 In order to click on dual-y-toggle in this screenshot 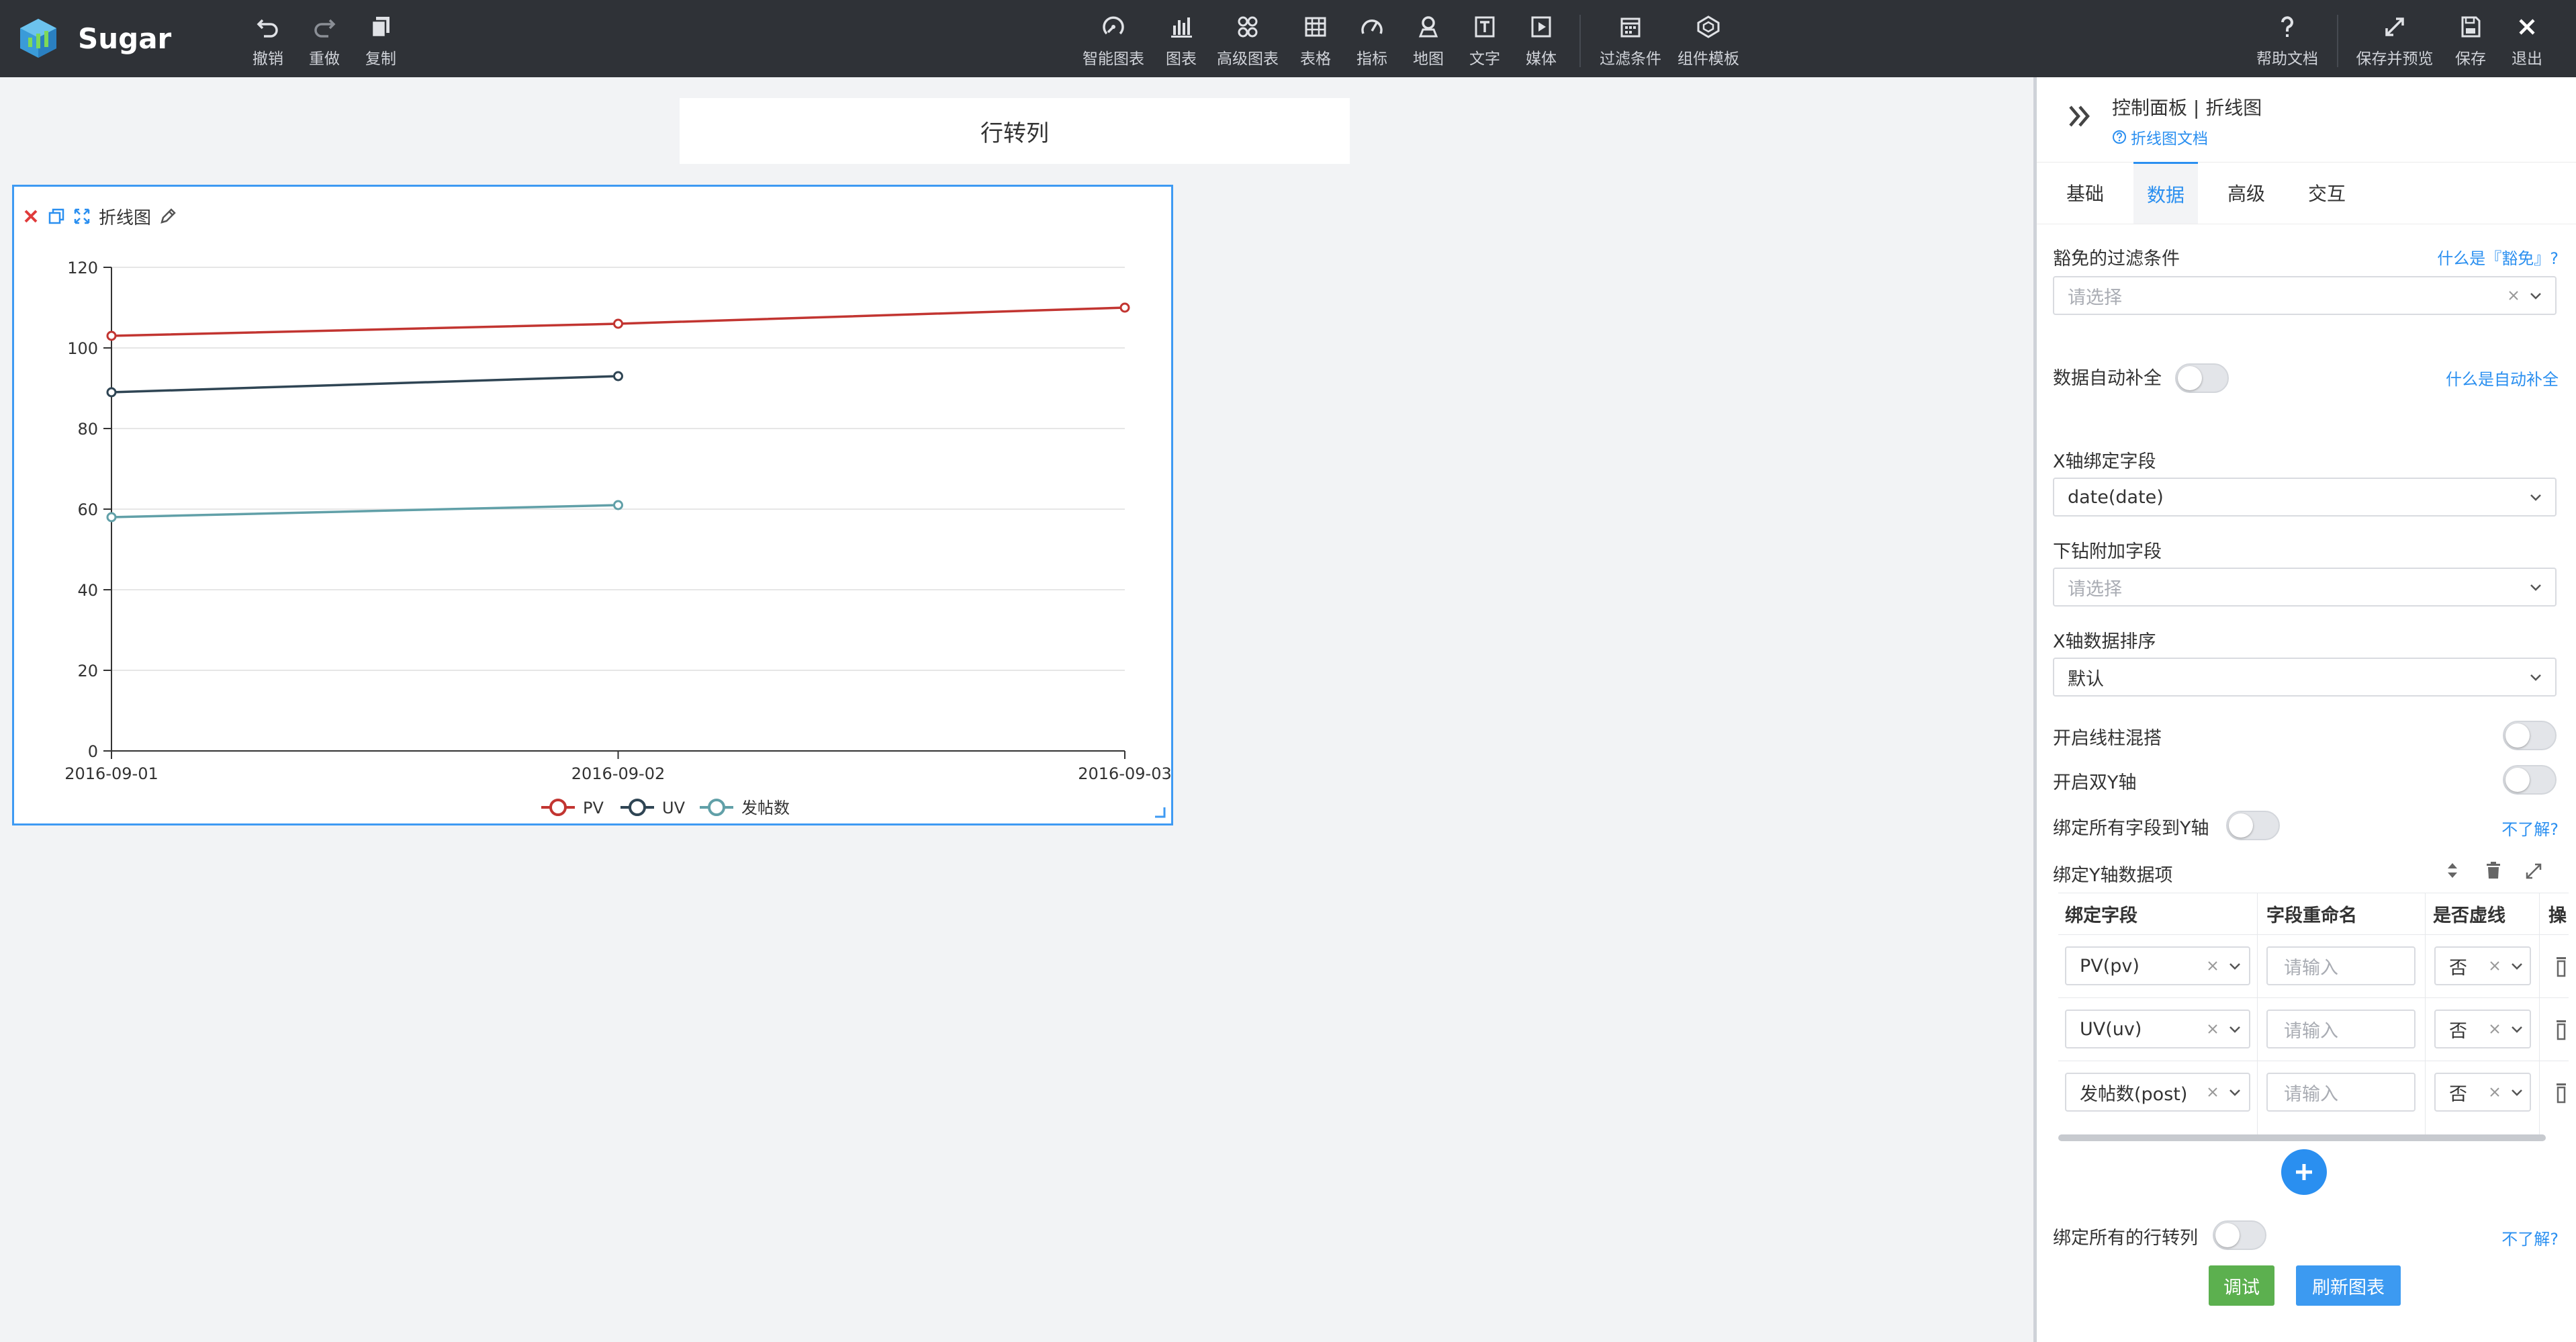, I will do `click(2530, 780)`.